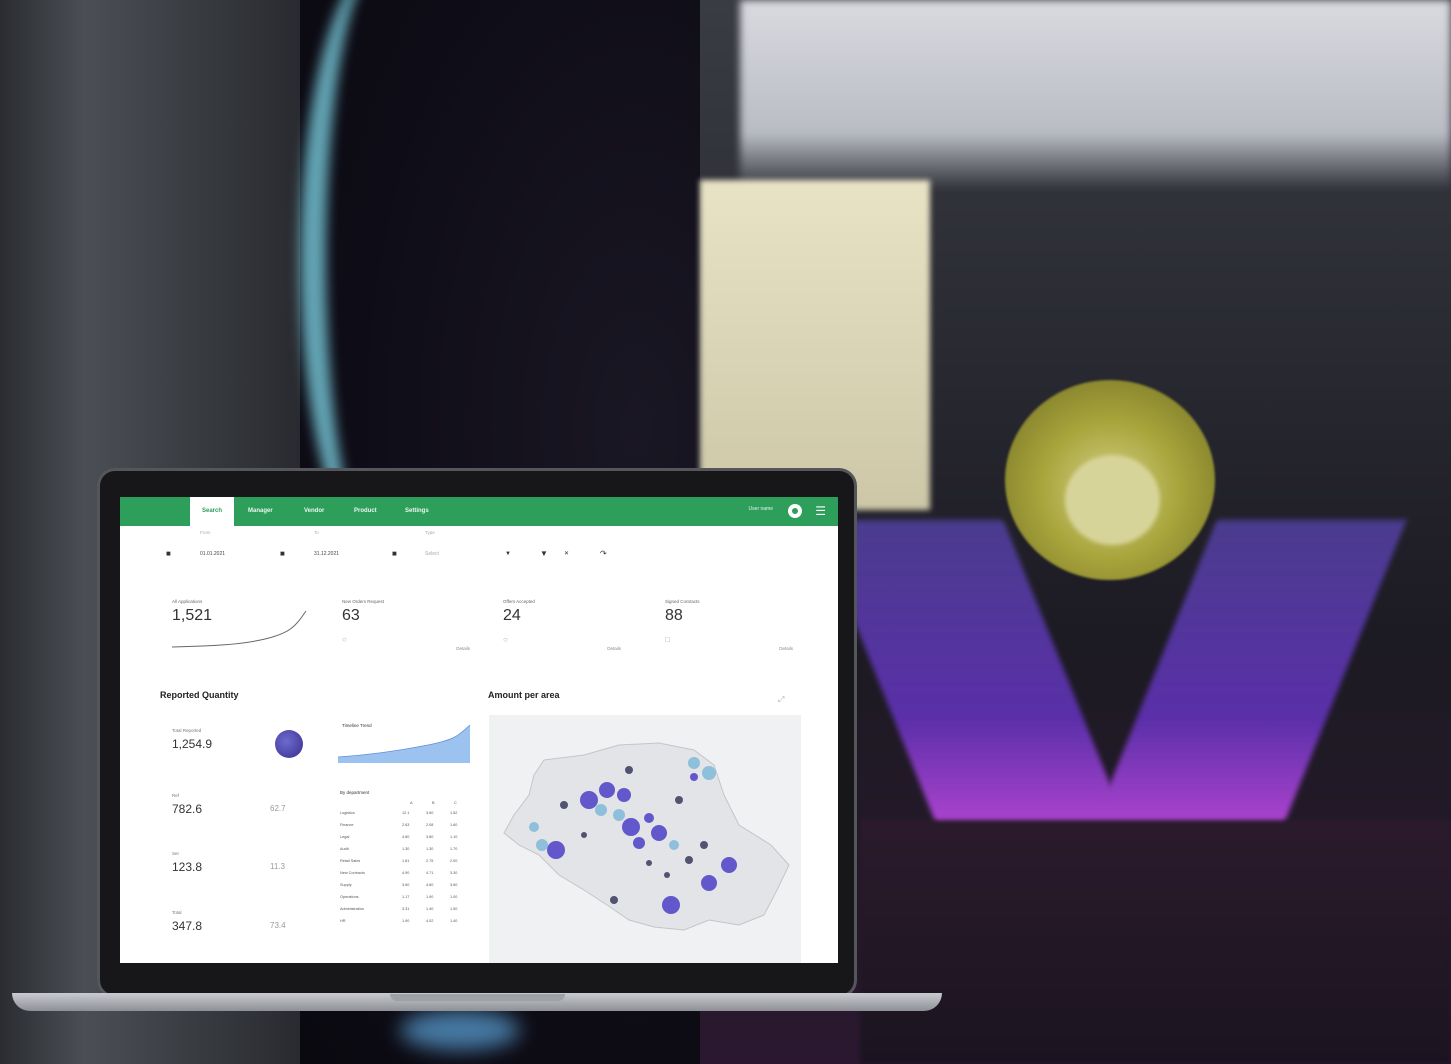  I want to click on row-label: Legal, so click(345, 837).